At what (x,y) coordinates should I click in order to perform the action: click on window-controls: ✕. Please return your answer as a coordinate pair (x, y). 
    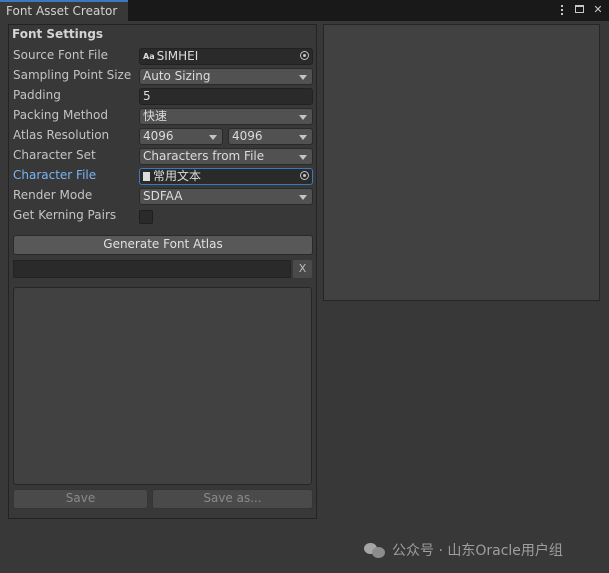
    Looking at the image, I should click on (580, 10).